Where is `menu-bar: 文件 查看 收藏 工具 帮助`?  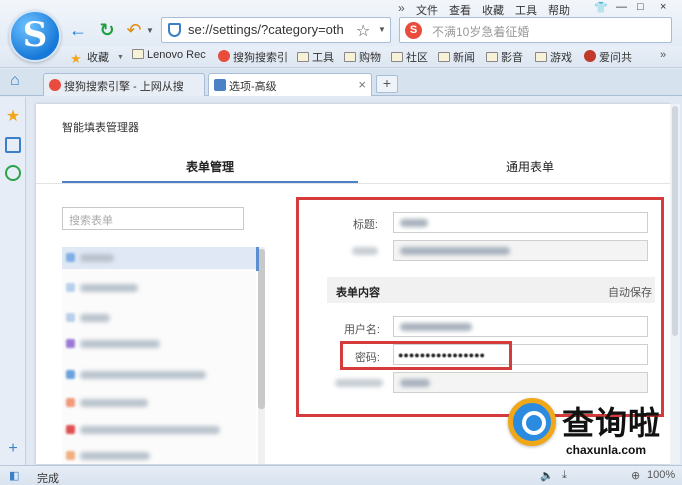
menu-bar: 文件 查看 收藏 工具 帮助 is located at coordinates (498, 10).